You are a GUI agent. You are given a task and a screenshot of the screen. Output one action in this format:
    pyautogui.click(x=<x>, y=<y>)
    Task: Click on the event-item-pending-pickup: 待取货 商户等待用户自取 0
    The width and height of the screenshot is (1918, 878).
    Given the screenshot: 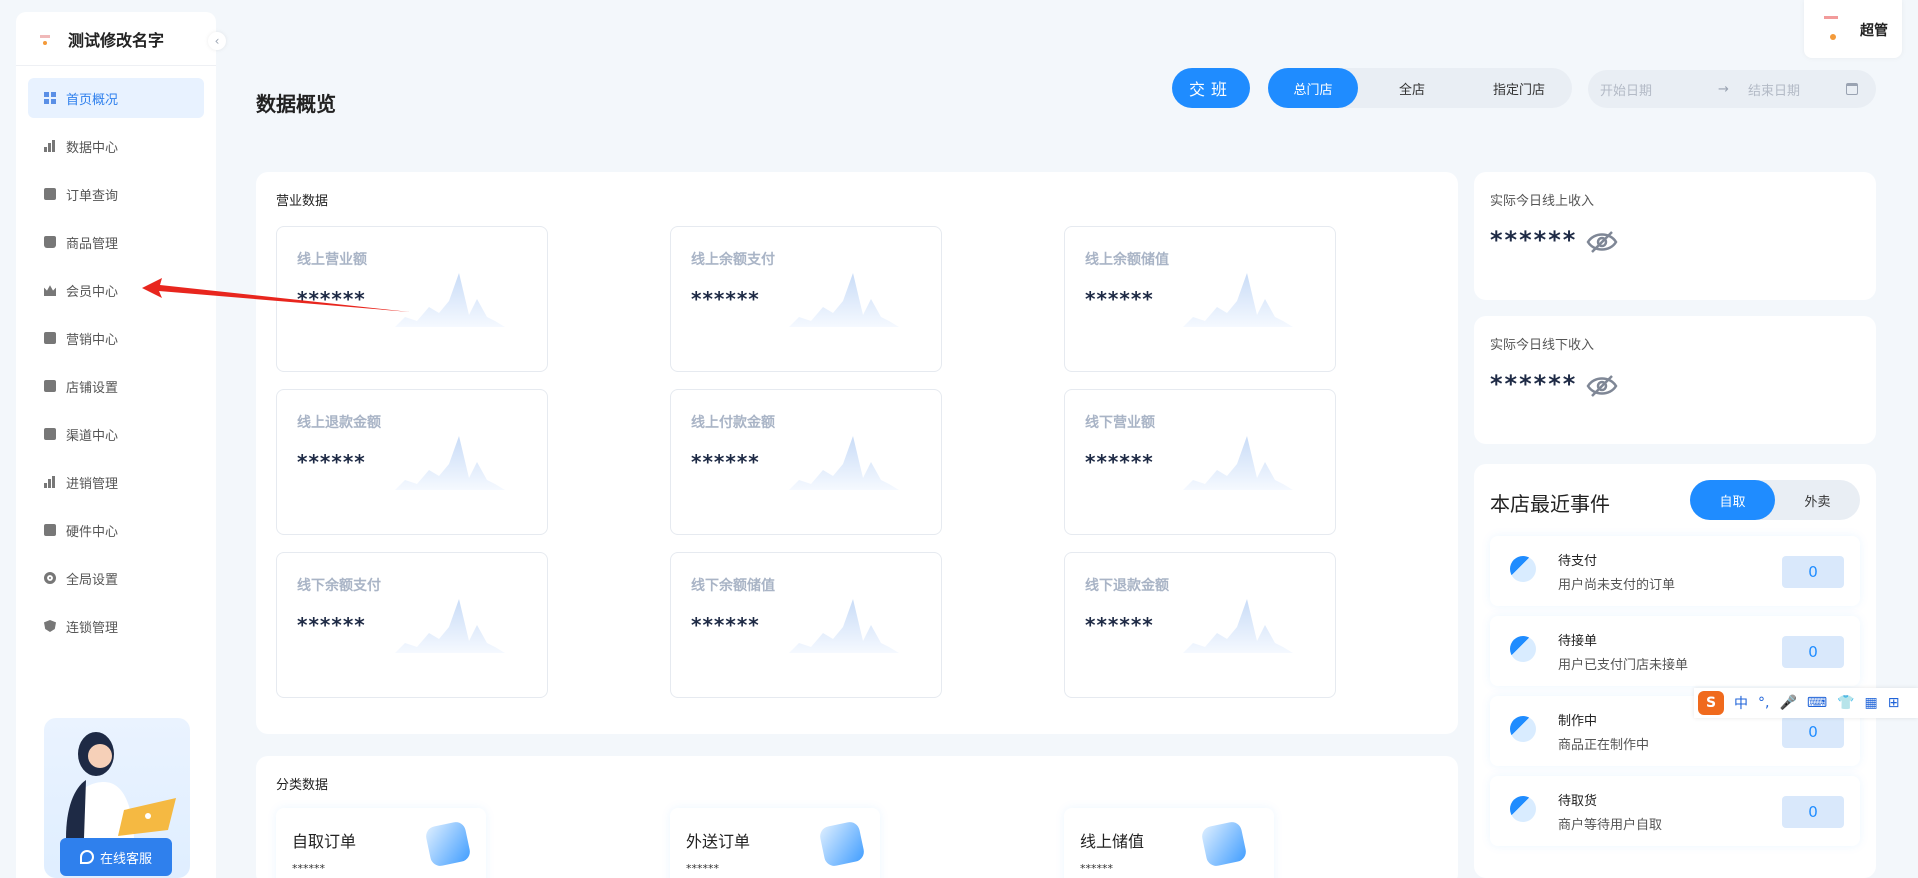 What is the action you would take?
    pyautogui.click(x=1675, y=811)
    